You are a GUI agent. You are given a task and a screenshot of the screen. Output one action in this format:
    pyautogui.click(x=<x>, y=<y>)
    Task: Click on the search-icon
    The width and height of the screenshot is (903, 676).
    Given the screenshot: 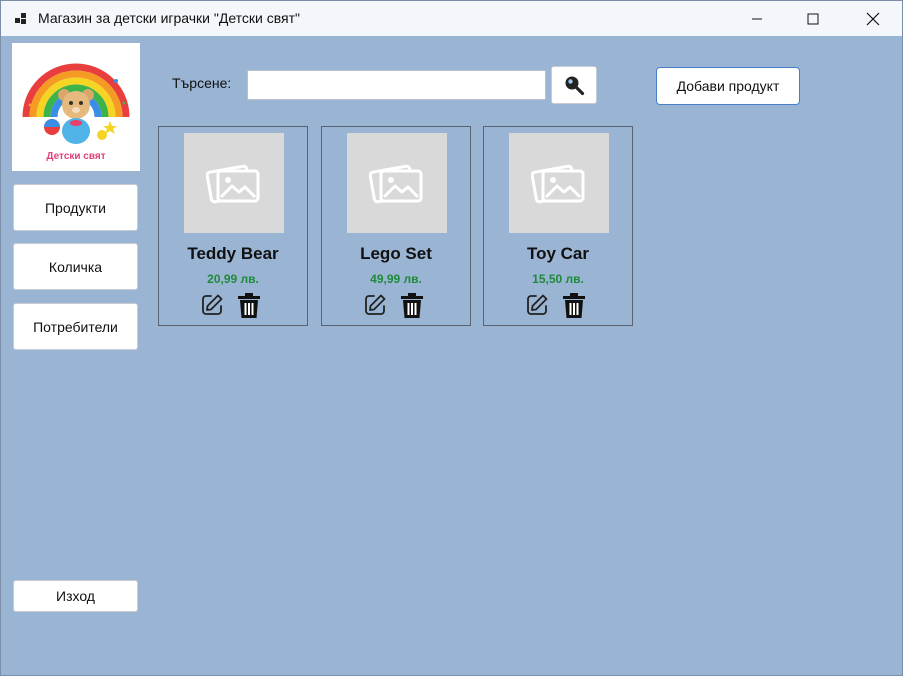 What is the action you would take?
    pyautogui.click(x=575, y=86)
    